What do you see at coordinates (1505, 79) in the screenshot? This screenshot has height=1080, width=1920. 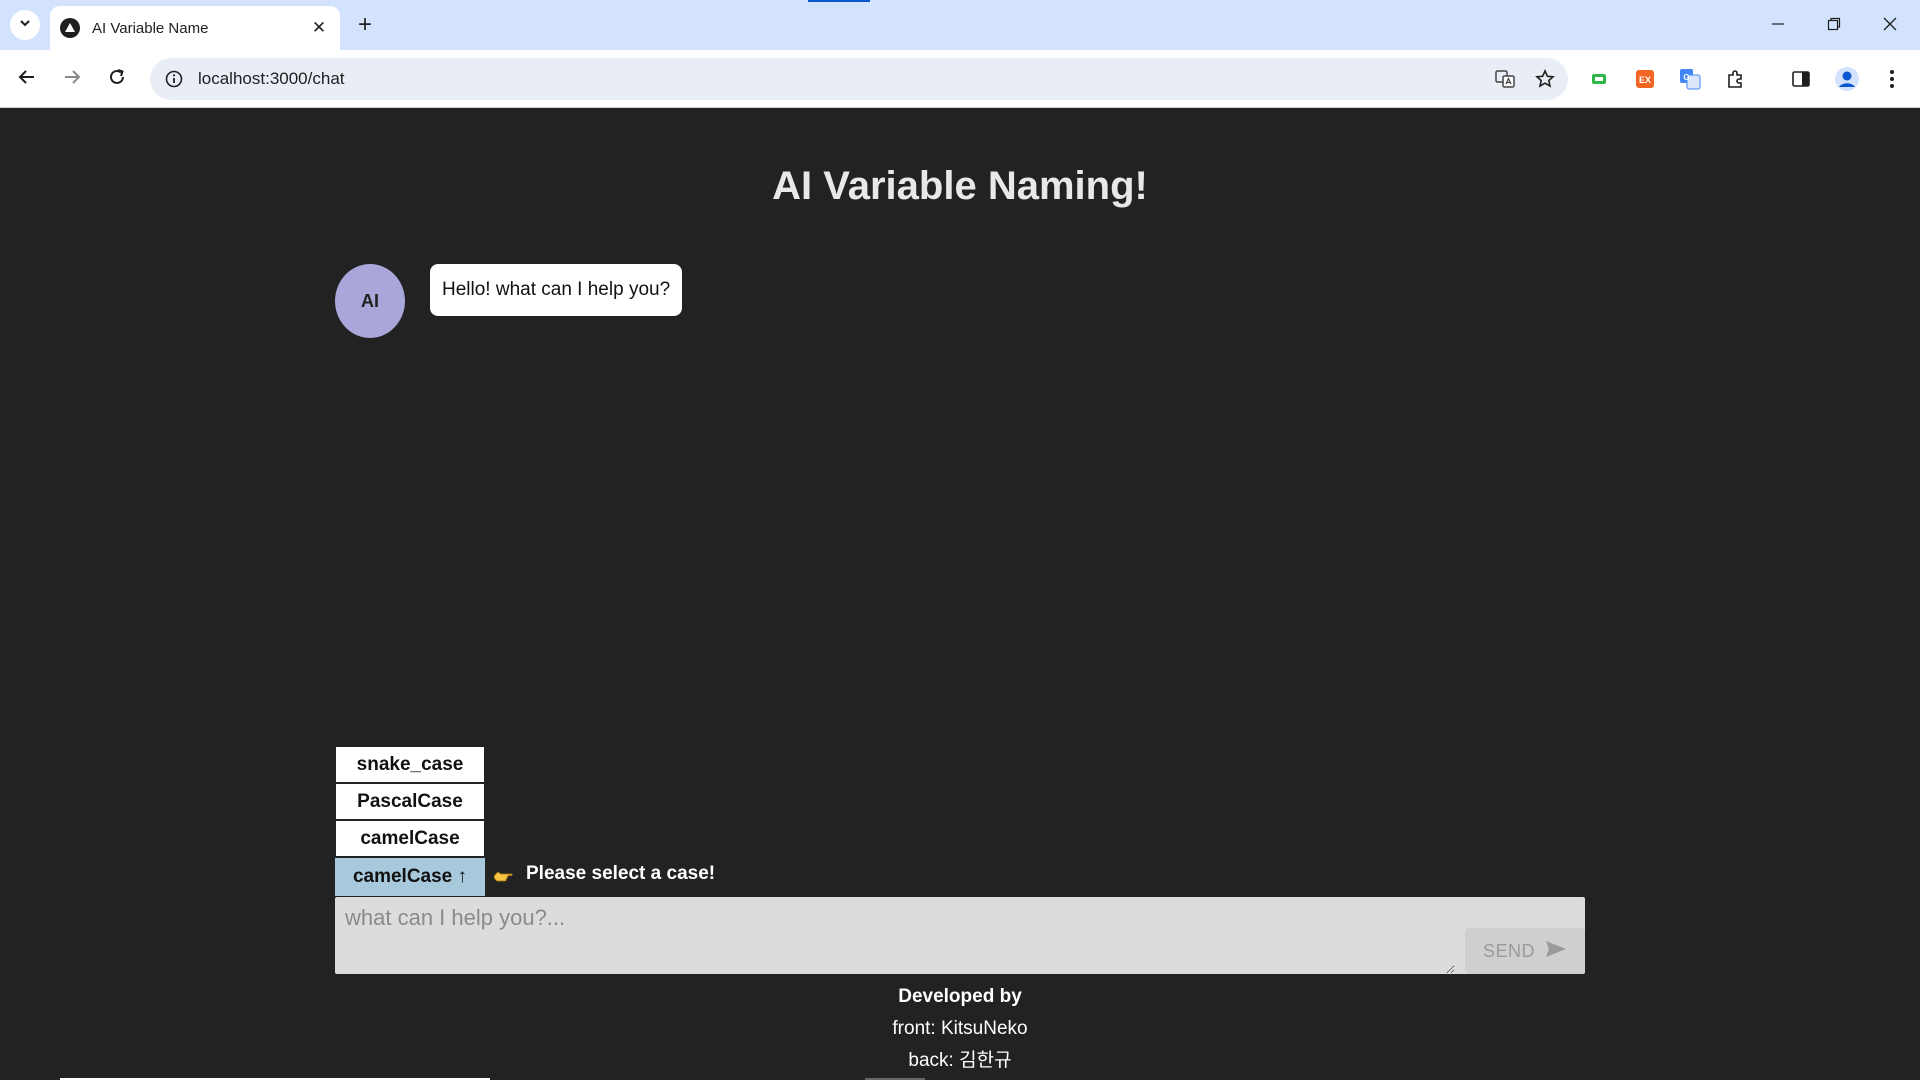 I see `translate-icon` at bounding box center [1505, 79].